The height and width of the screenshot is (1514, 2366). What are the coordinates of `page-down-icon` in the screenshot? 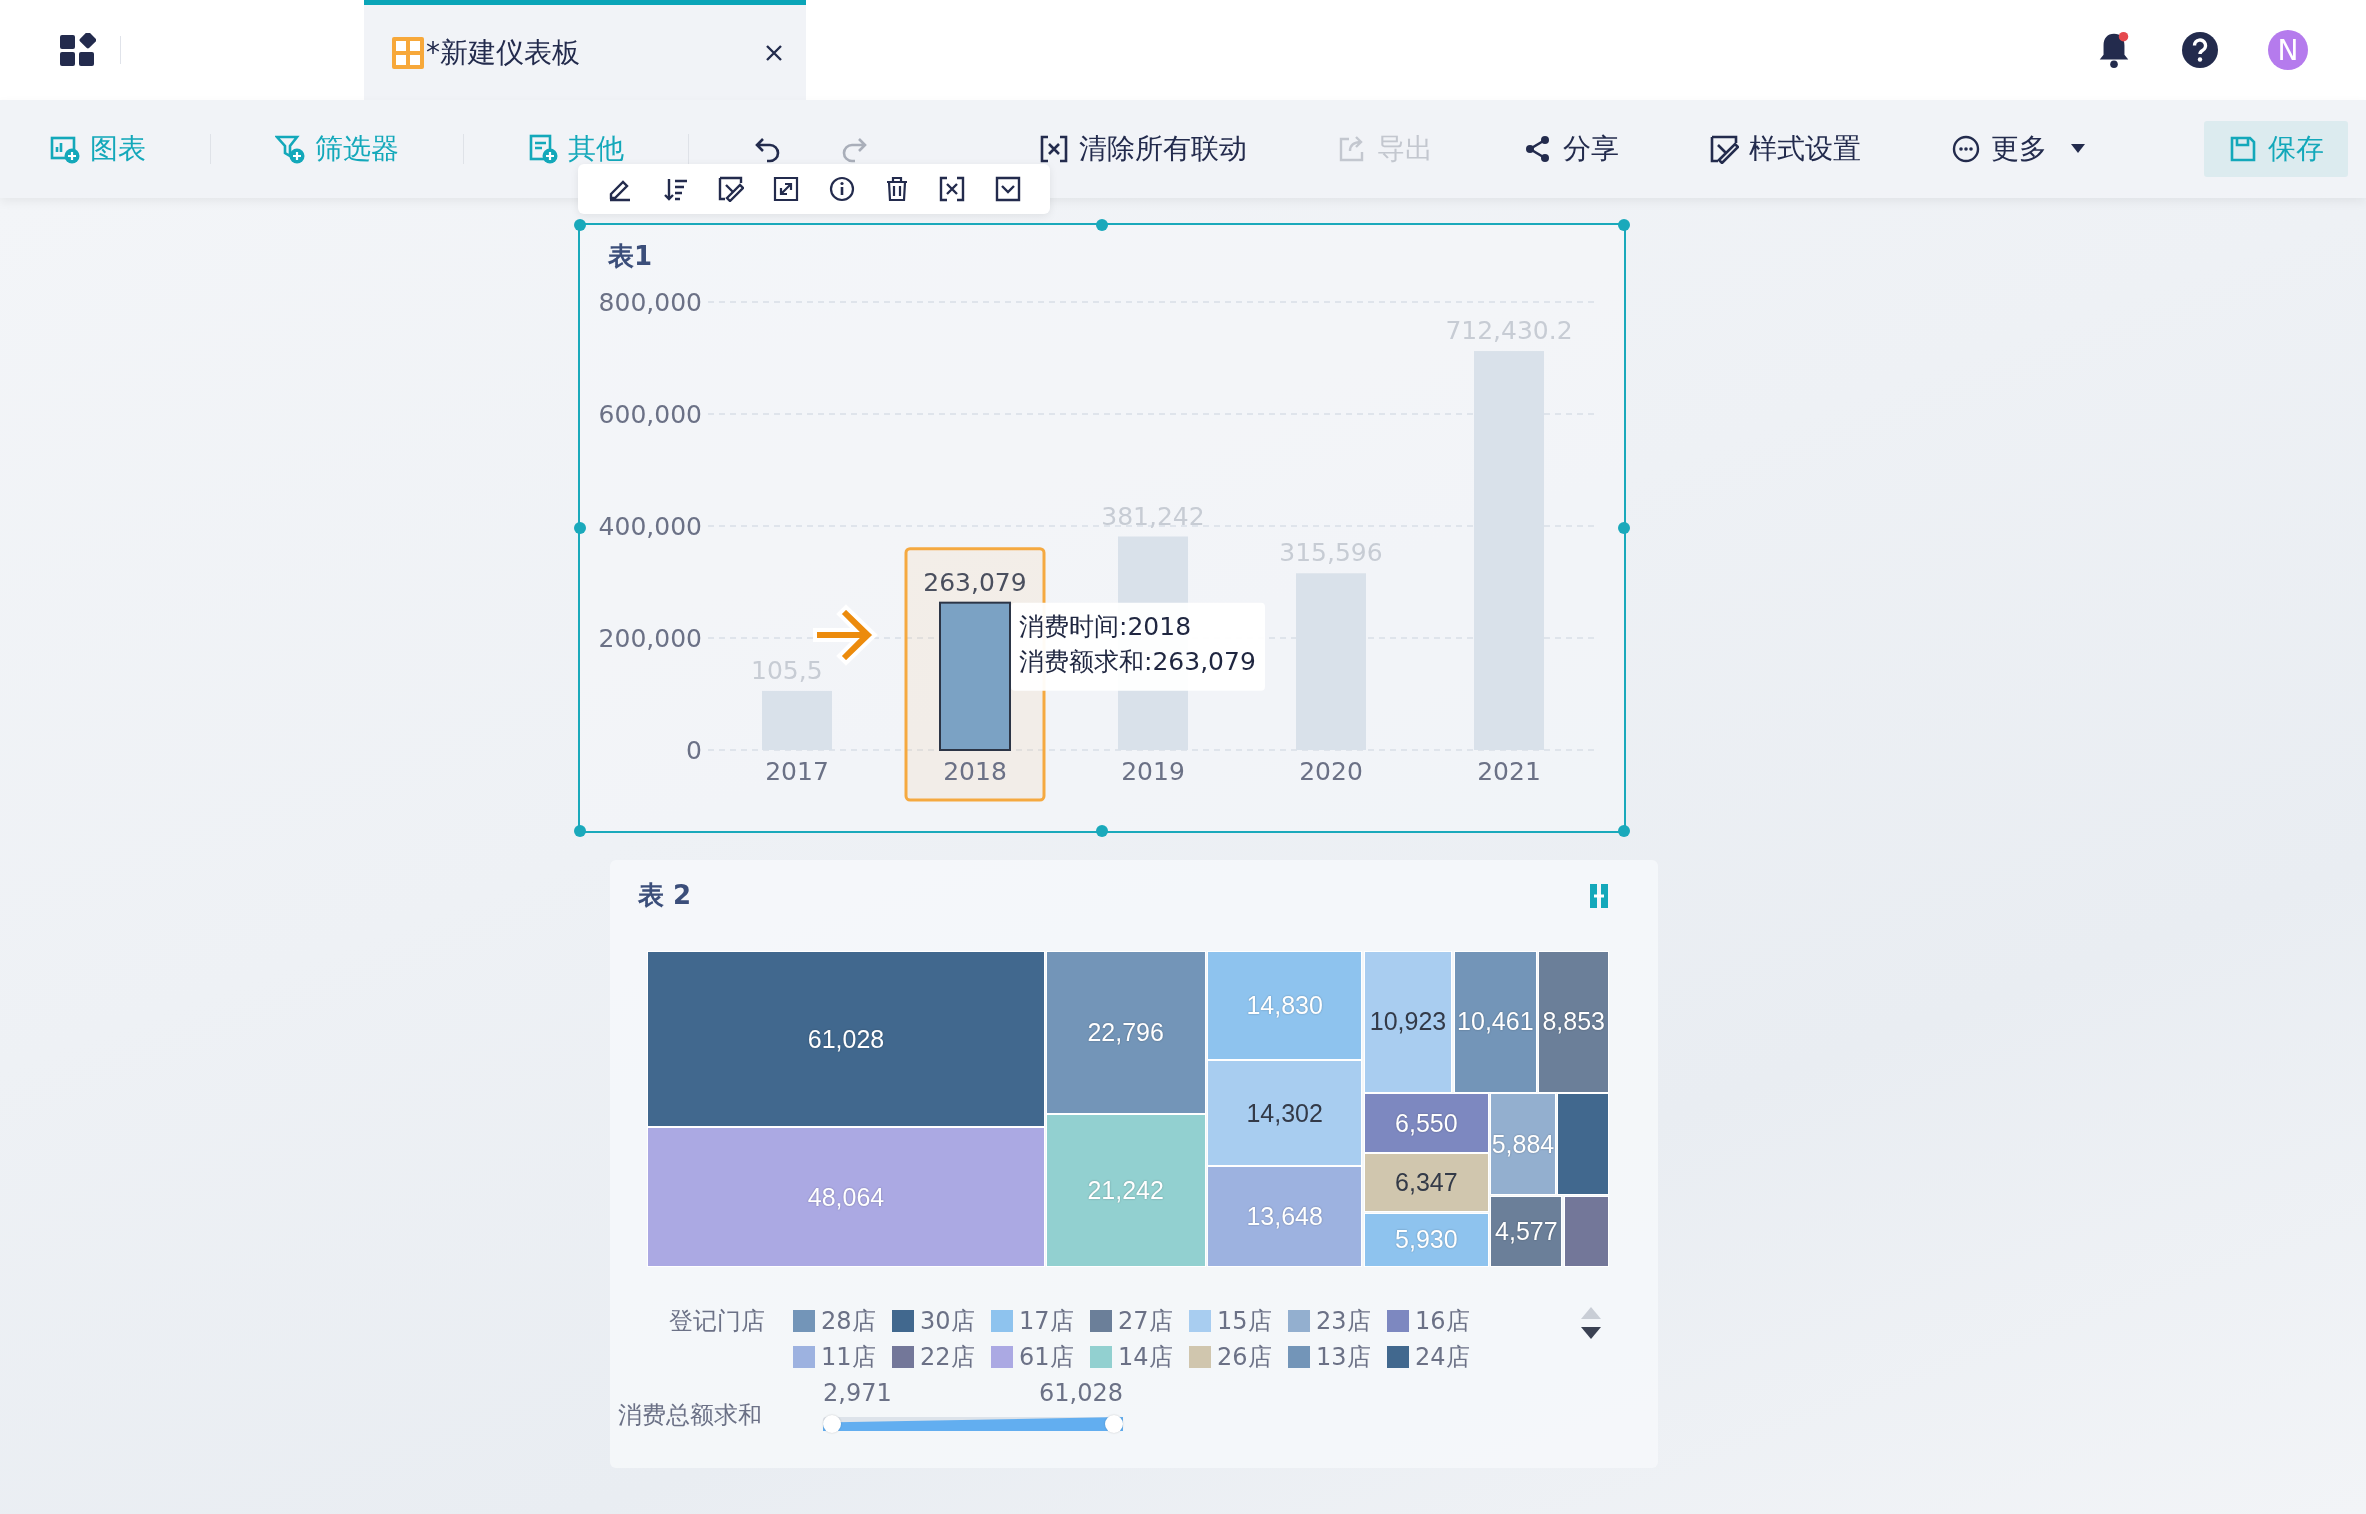 It's located at (1591, 1333).